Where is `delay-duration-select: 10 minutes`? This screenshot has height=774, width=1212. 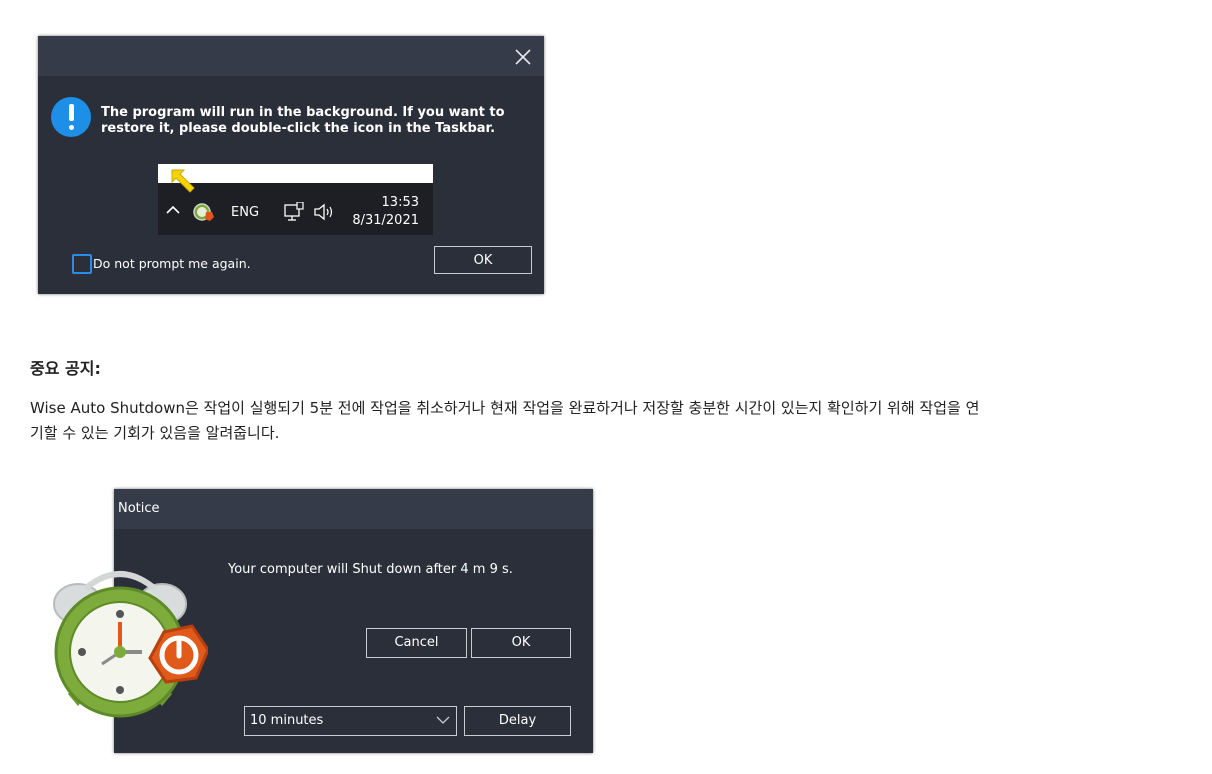
delay-duration-select: 10 minutes is located at coordinates (350, 721).